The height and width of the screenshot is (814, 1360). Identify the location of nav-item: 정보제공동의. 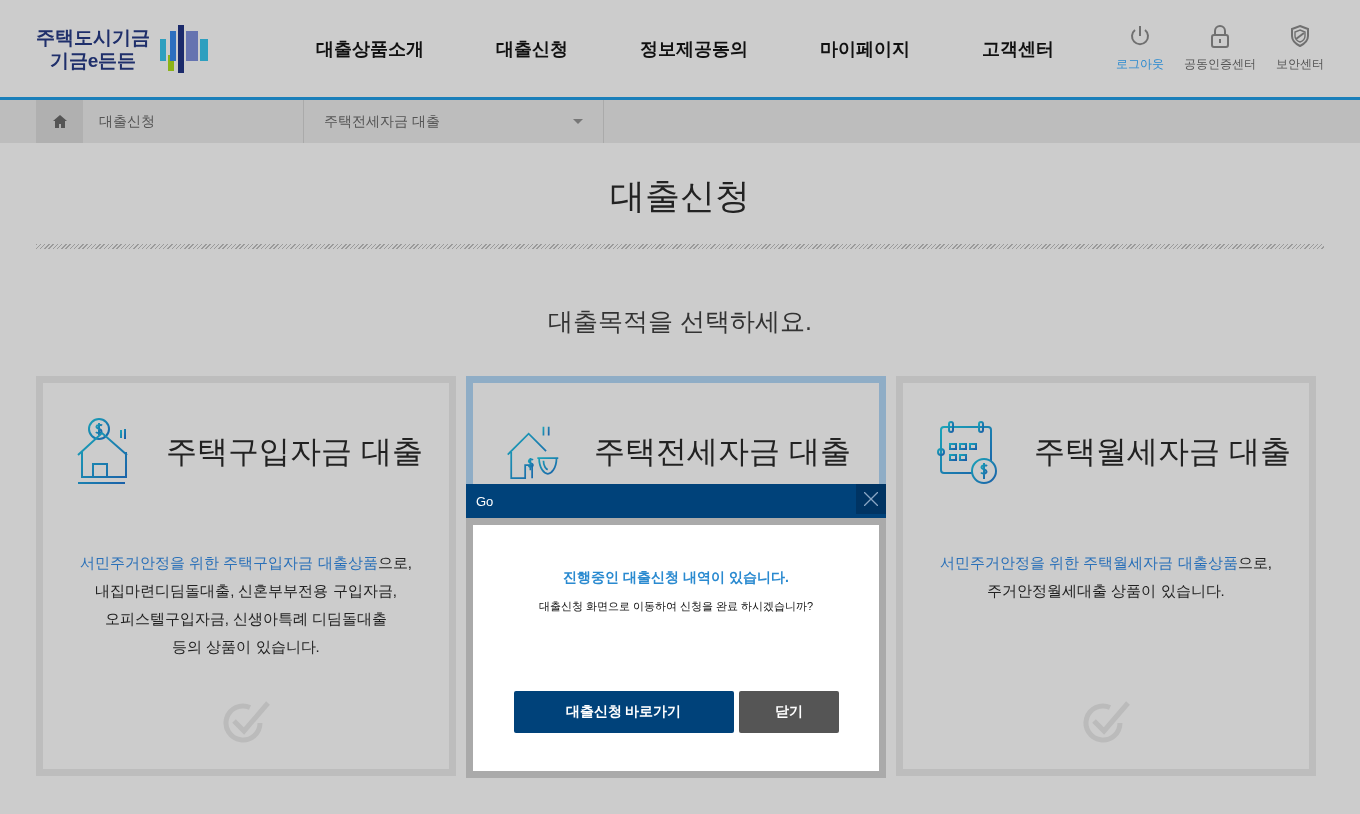
(694, 48).